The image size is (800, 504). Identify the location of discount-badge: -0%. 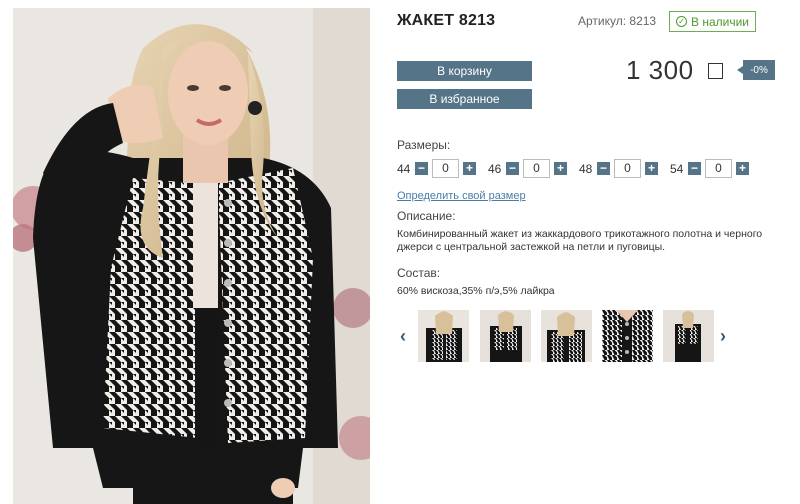
(756, 70).